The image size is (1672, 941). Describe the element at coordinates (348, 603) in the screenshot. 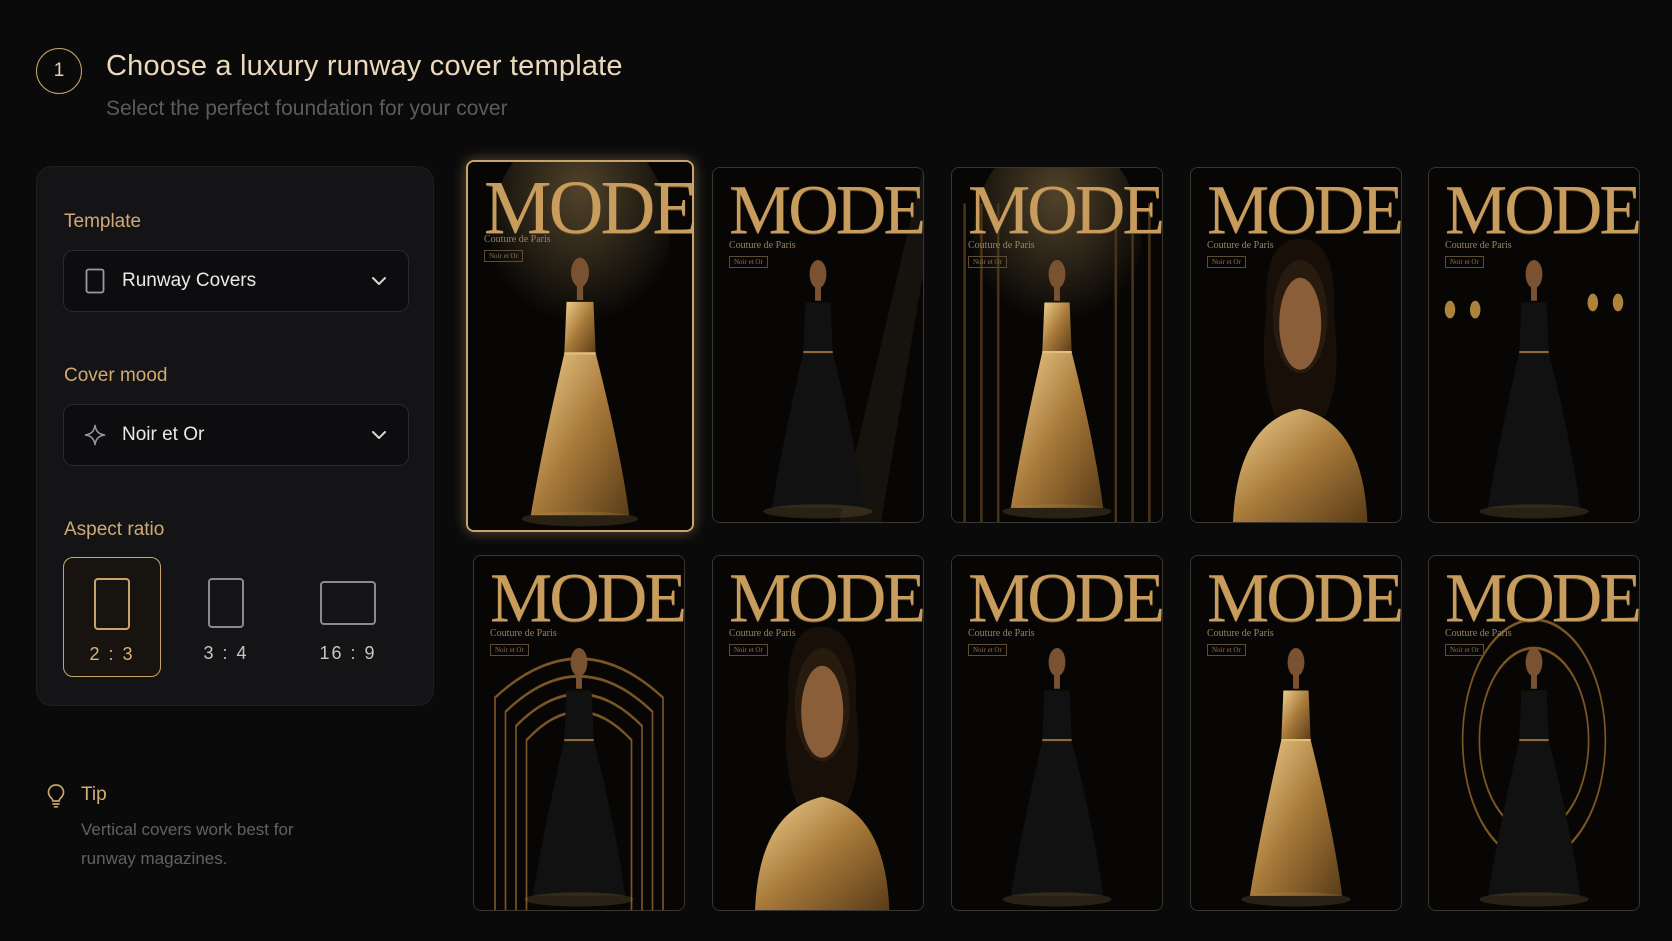

I see `landscape-ratio-icon` at that location.